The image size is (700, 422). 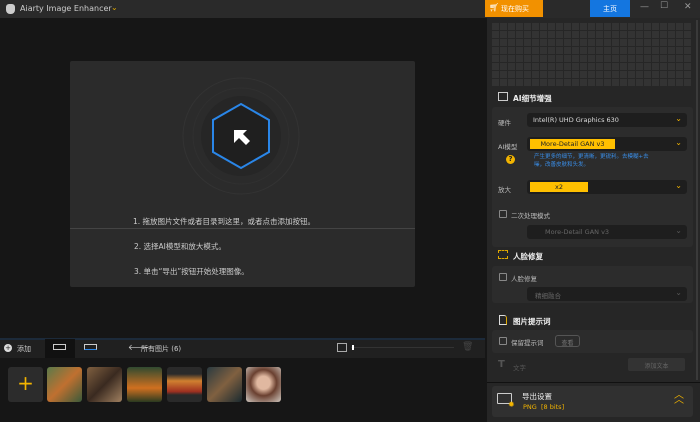 I want to click on step-3: 3. 单击“导出”按钮开始处理图像。, so click(x=191, y=271).